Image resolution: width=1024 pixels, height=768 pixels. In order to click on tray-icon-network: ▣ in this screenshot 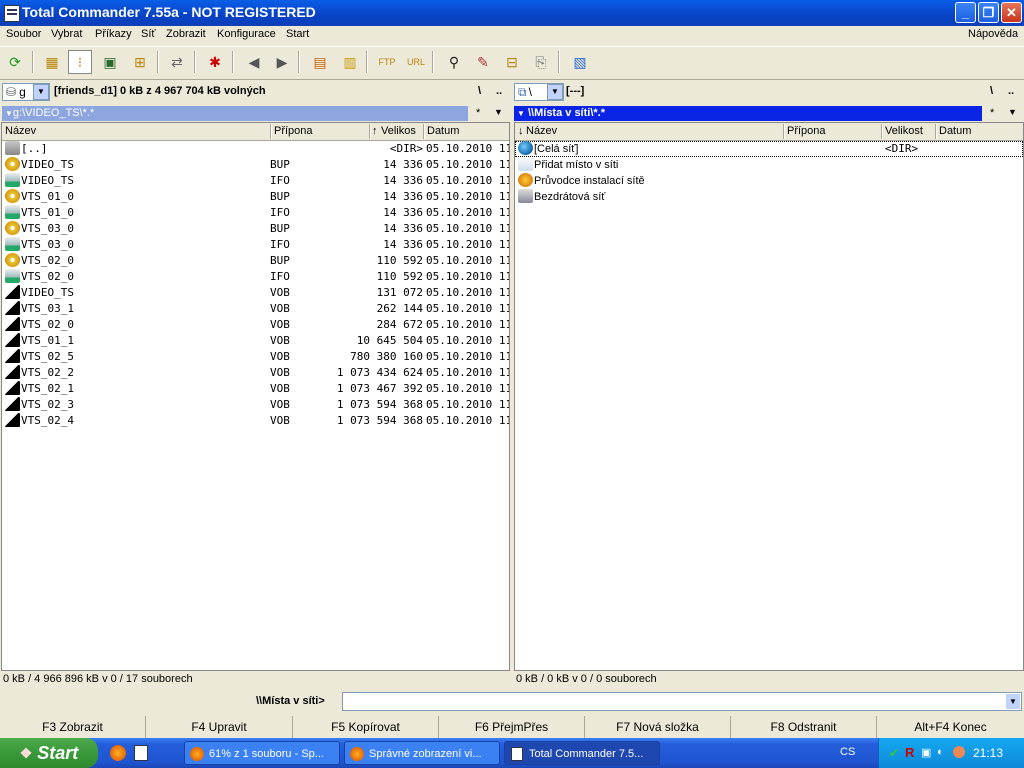, I will do `click(926, 752)`.